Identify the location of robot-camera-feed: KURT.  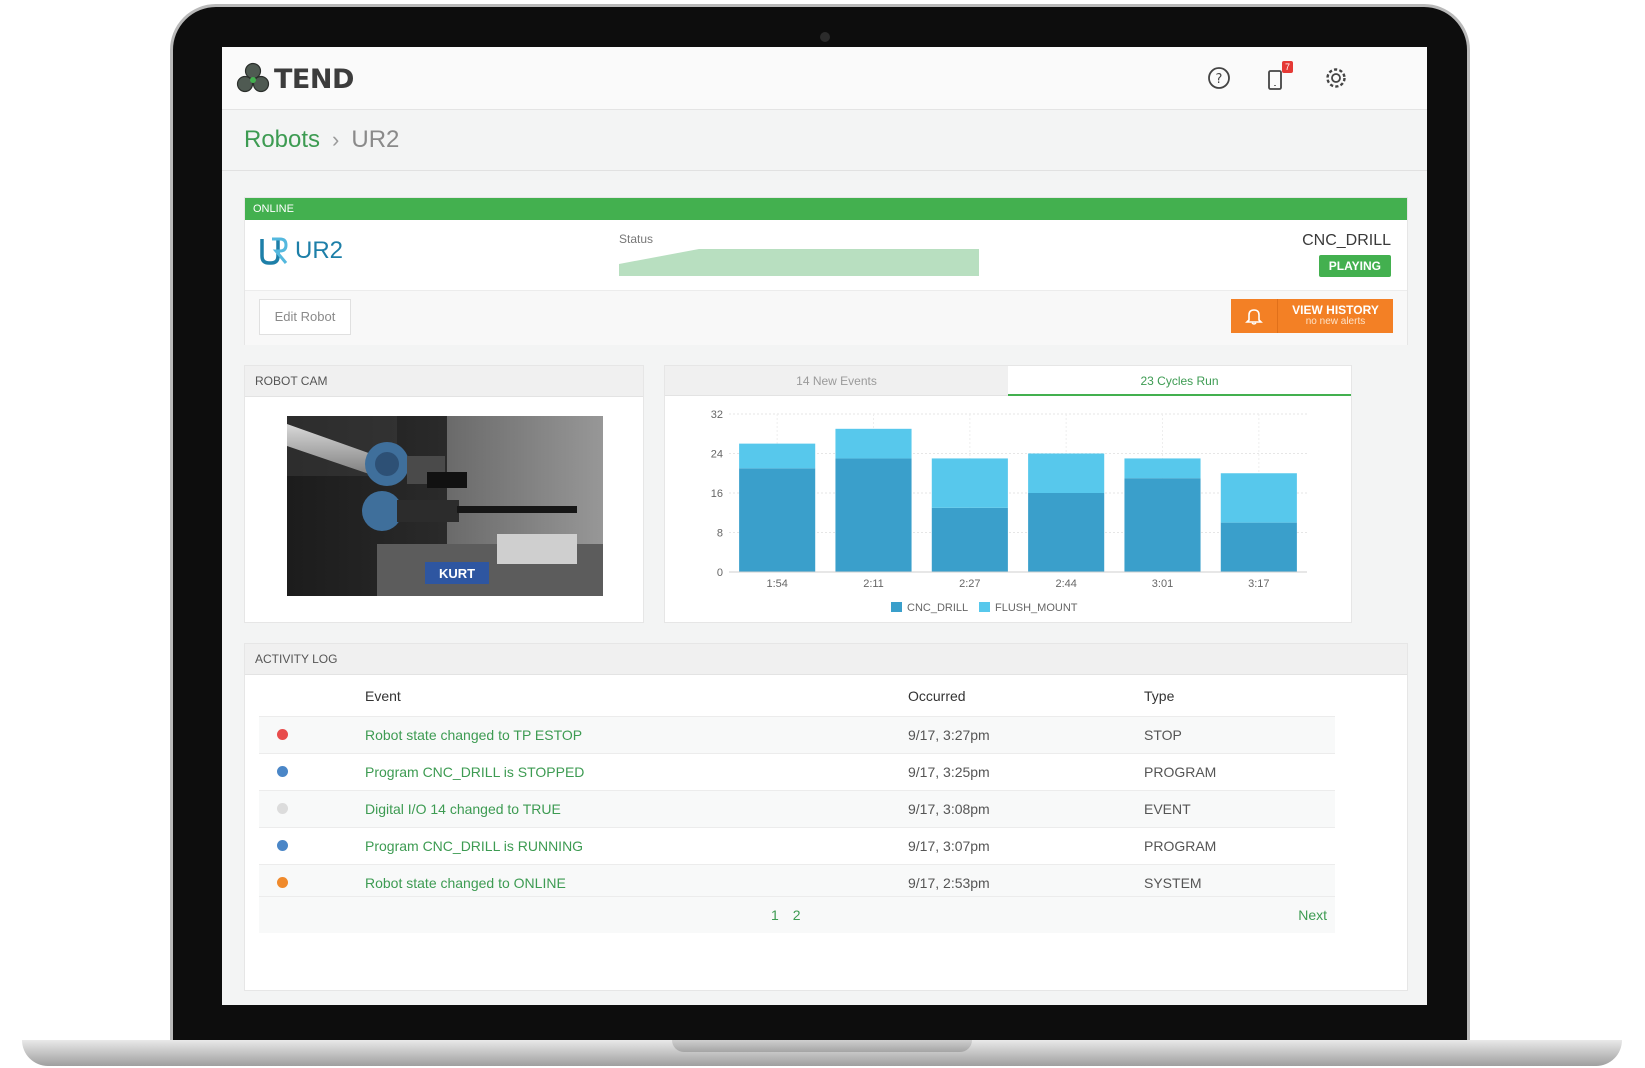
(445, 506).